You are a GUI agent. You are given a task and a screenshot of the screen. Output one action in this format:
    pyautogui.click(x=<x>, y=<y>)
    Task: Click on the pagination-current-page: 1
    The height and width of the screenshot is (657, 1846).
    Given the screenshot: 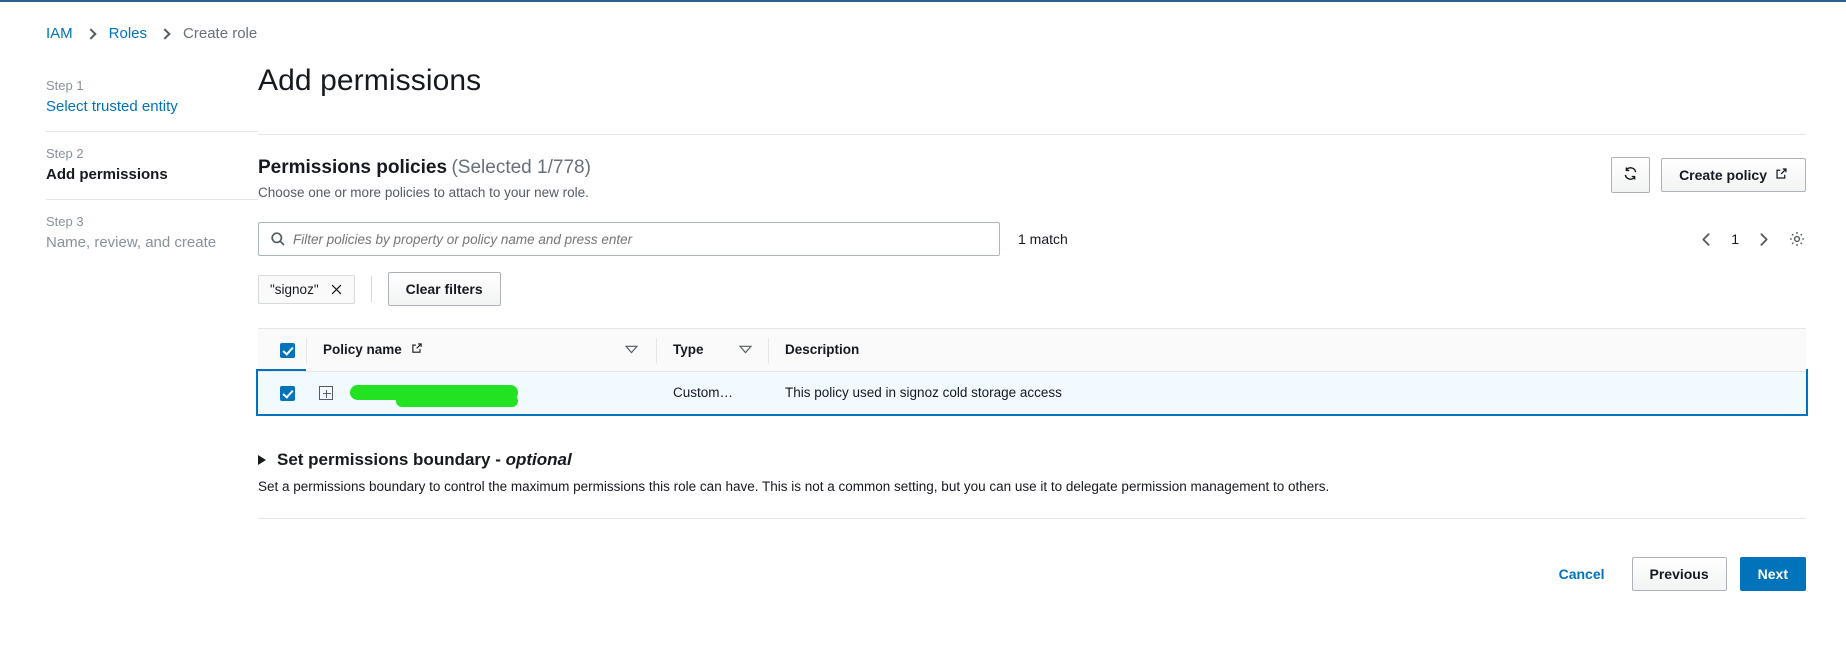 What is the action you would take?
    pyautogui.click(x=1735, y=239)
    